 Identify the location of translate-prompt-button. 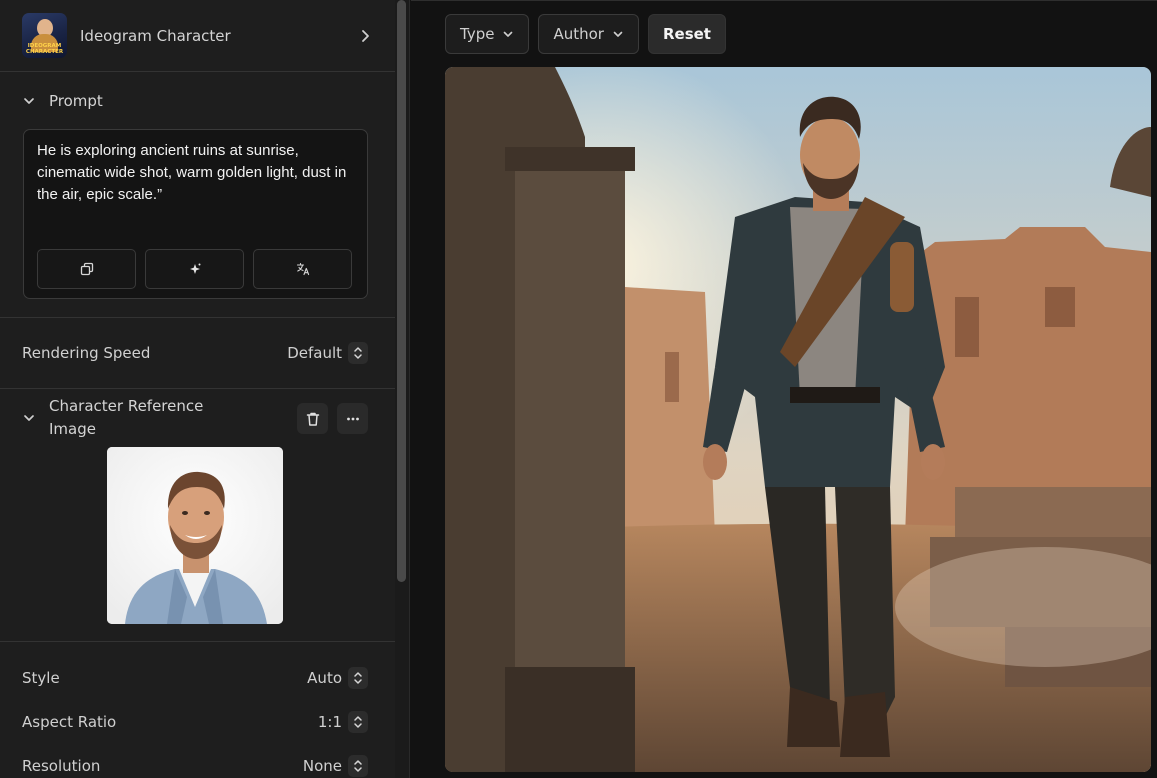
(302, 269).